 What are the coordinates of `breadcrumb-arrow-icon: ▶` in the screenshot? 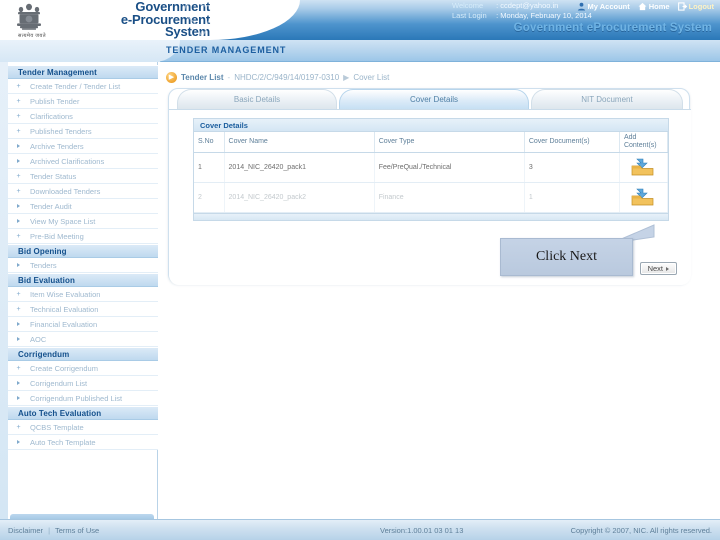 It's located at (171, 77).